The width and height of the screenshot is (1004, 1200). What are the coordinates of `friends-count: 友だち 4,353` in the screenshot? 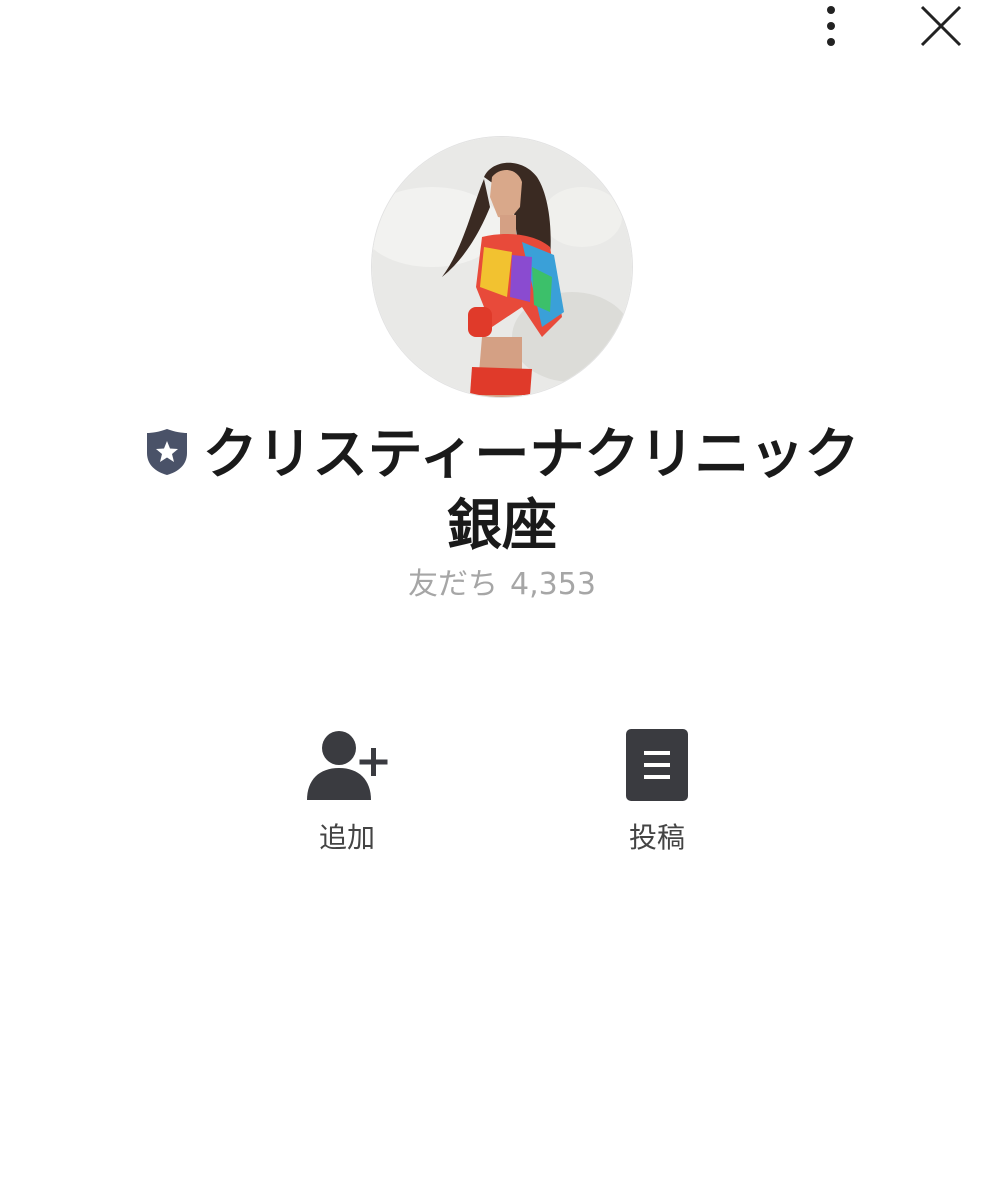 It's located at (502, 585).